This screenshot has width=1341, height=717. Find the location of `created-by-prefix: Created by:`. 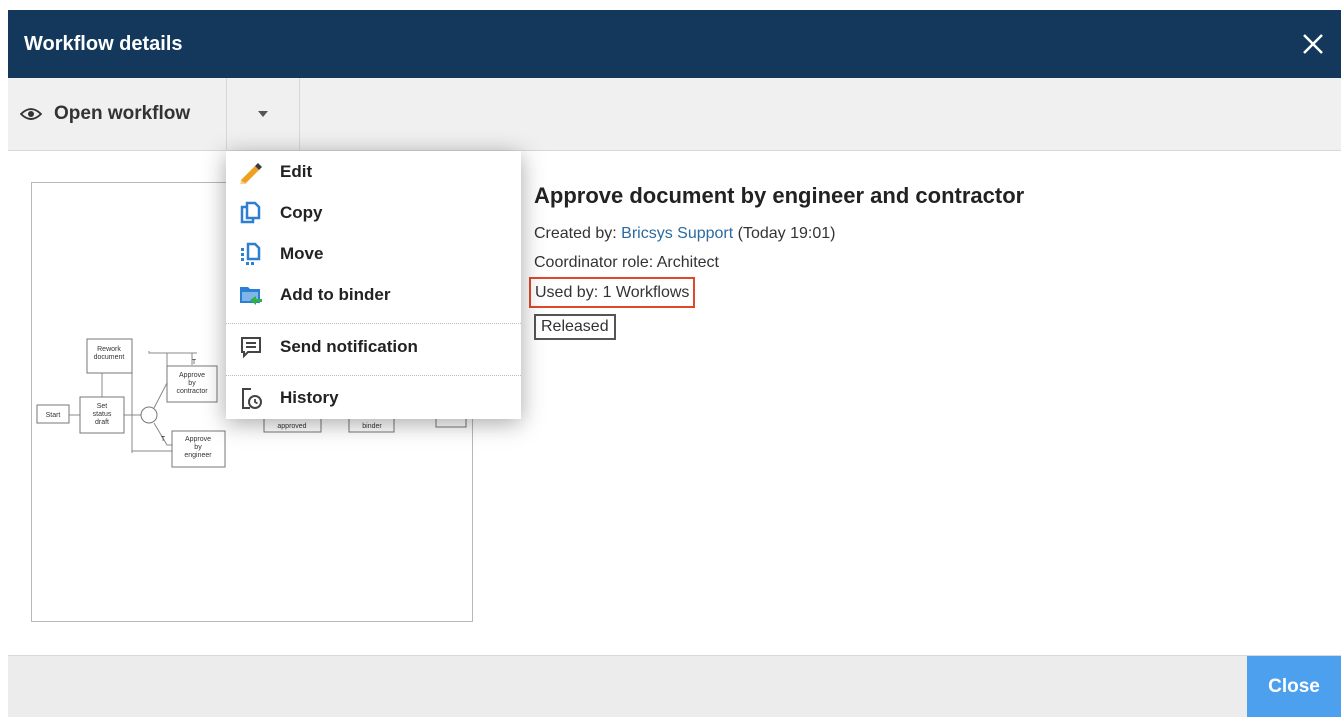

created-by-prefix: Created by: is located at coordinates (578, 233).